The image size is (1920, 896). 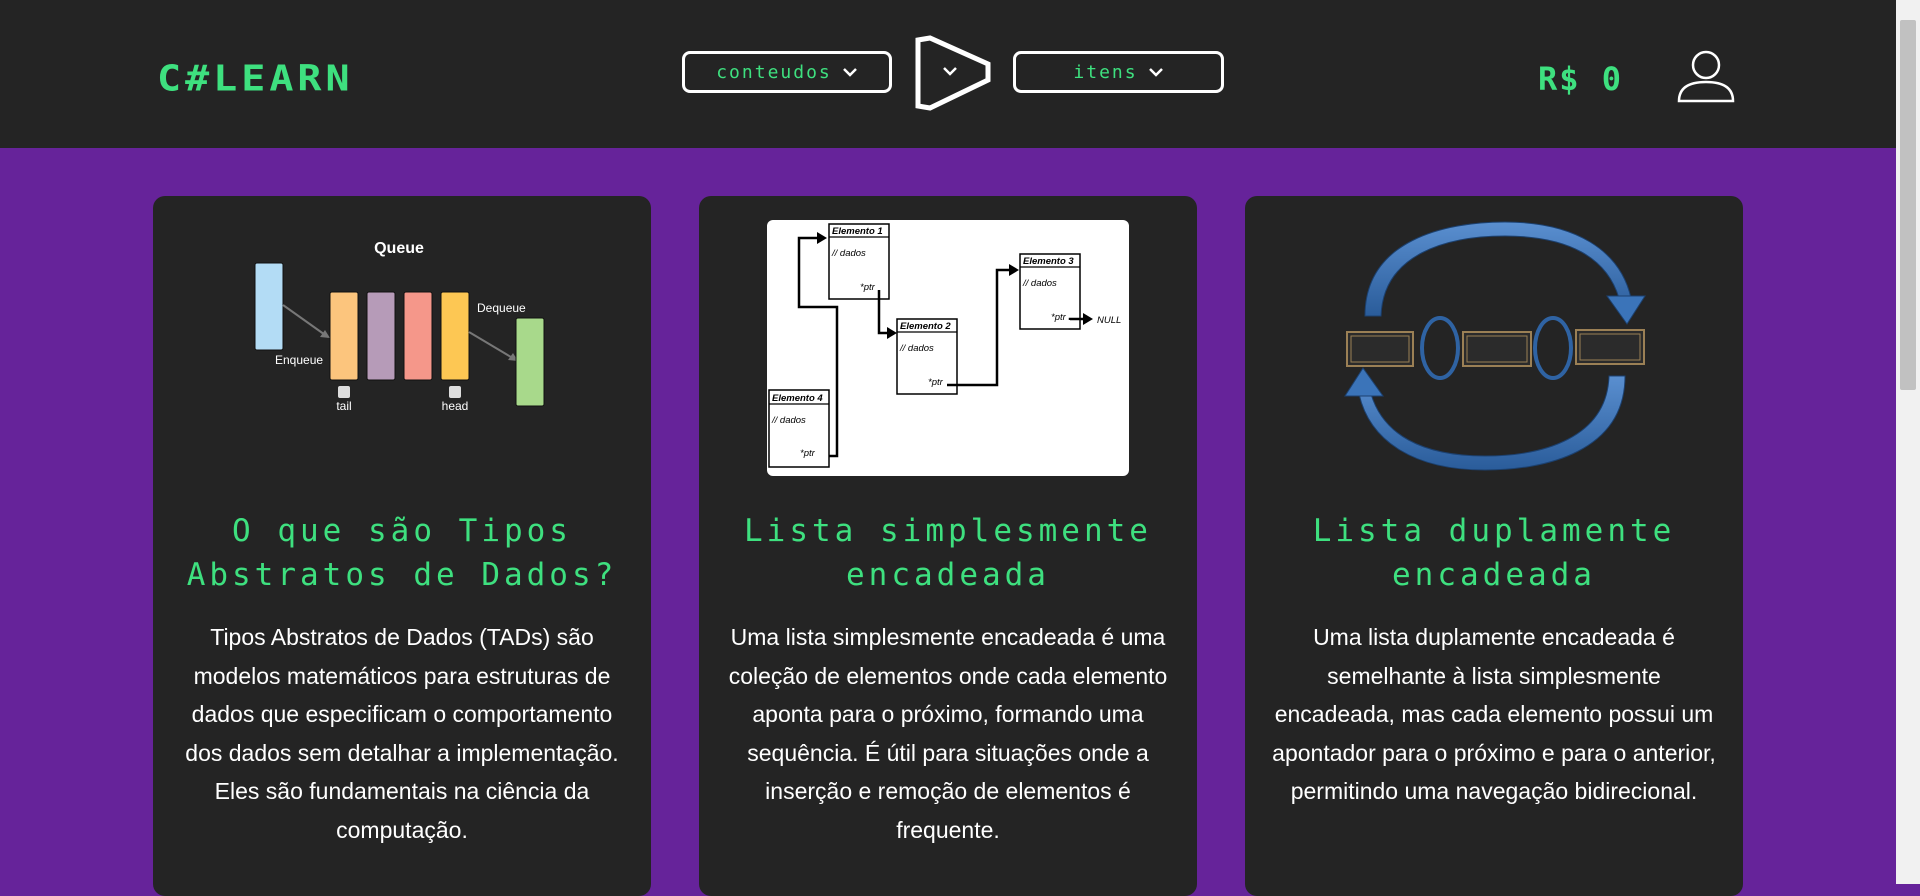 I want to click on itens-dropdown-button: itens, so click(x=1118, y=72).